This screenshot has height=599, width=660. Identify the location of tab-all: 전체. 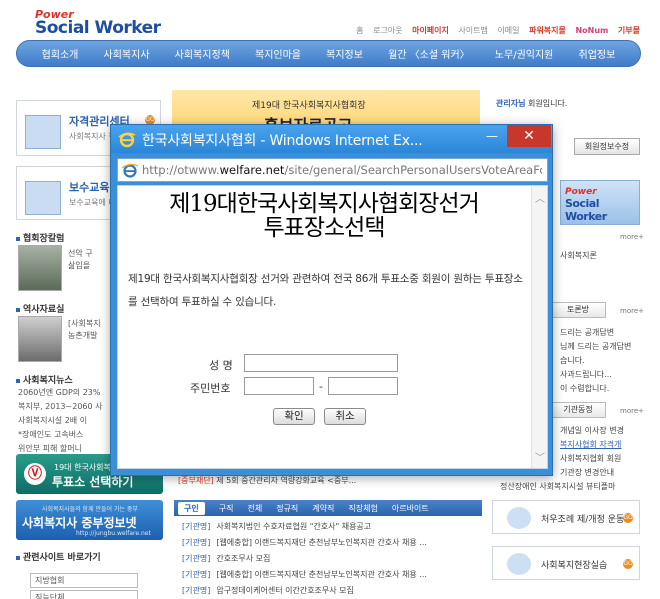
(254, 508).